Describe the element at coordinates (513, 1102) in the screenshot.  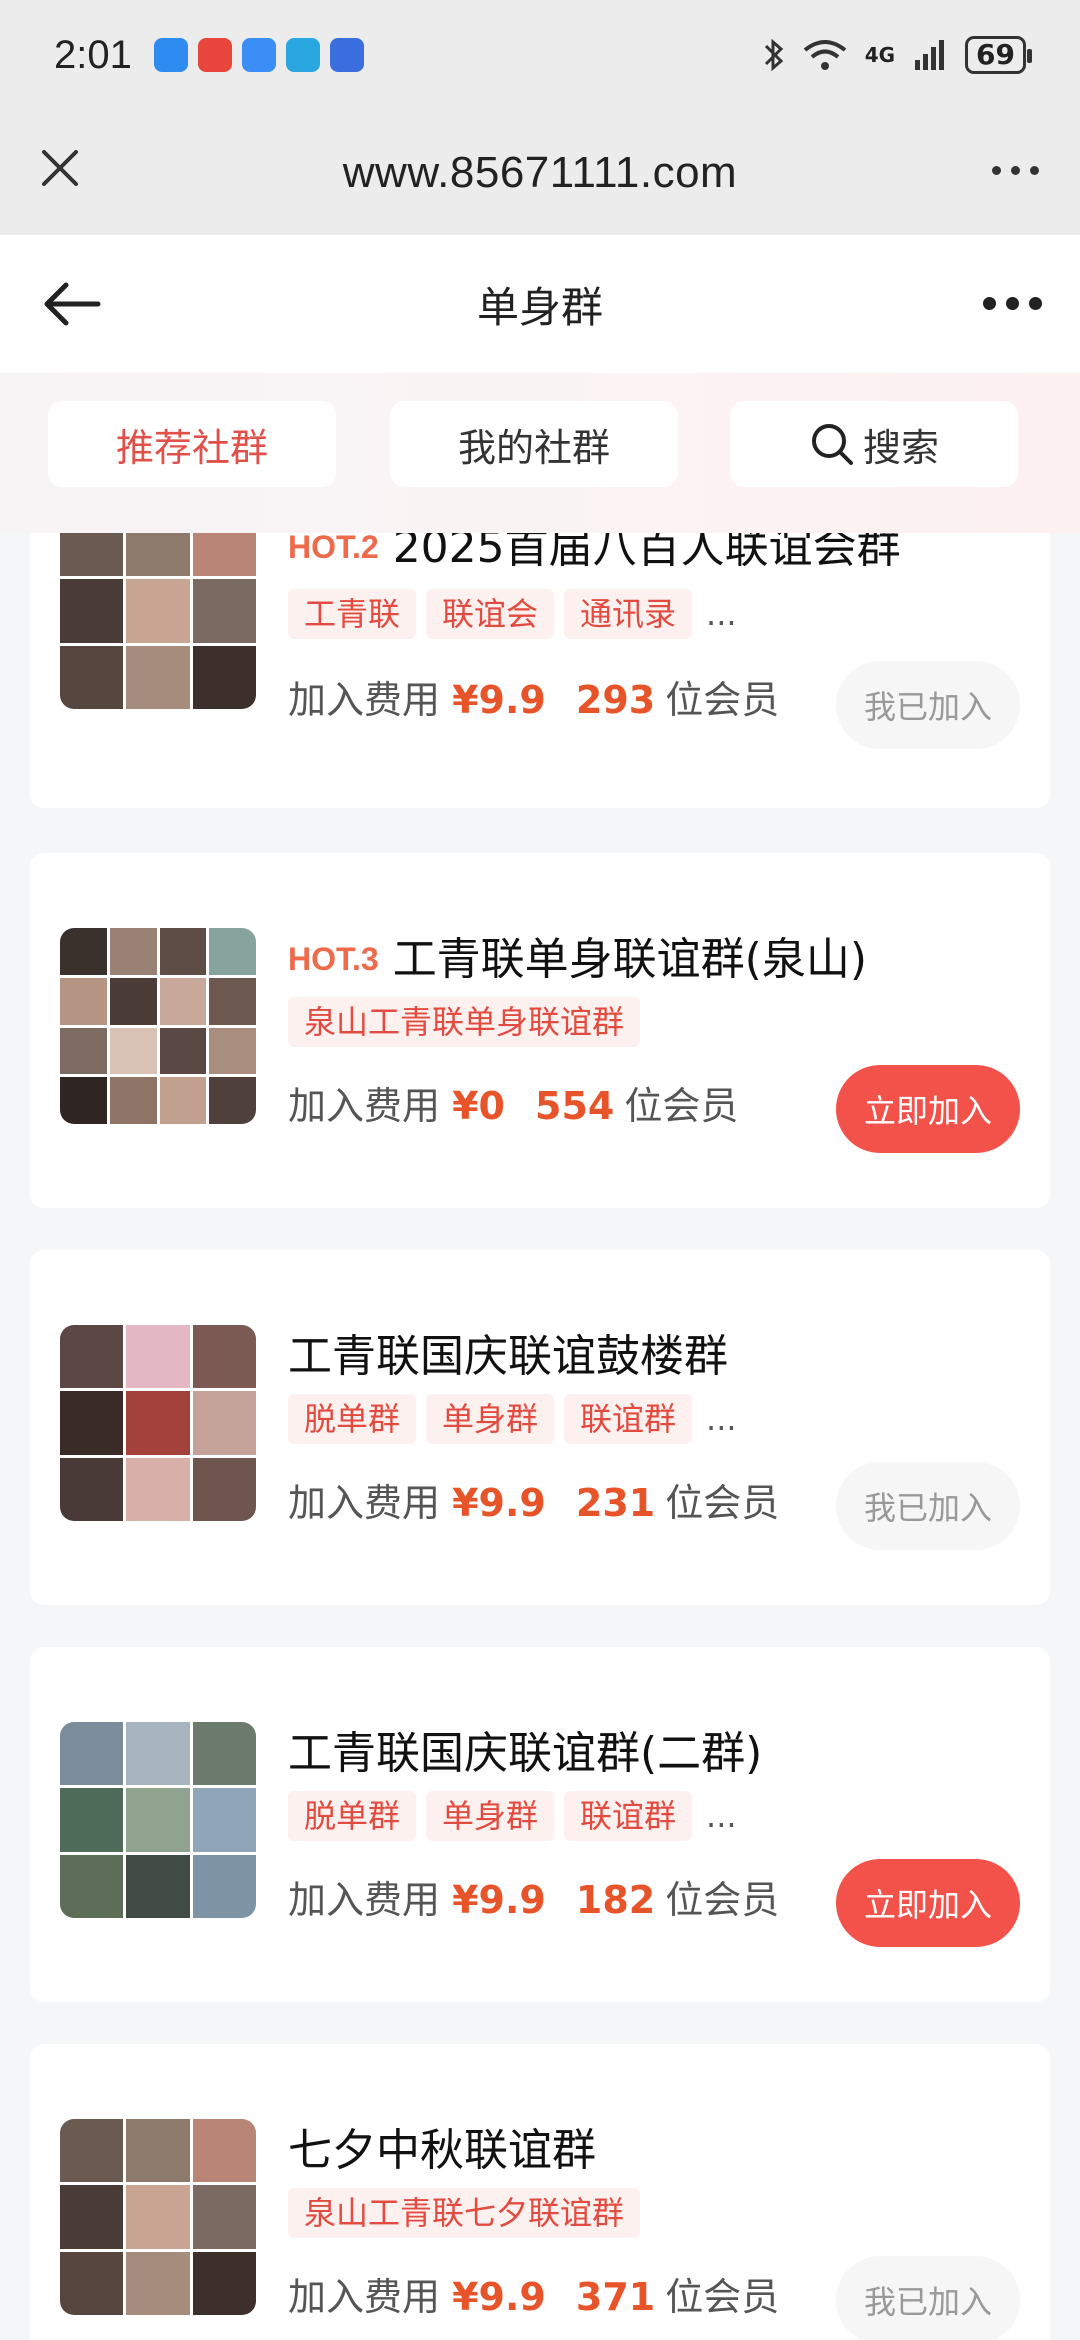
I see `price-row: 加入费用 ¥0 554 位会员` at that location.